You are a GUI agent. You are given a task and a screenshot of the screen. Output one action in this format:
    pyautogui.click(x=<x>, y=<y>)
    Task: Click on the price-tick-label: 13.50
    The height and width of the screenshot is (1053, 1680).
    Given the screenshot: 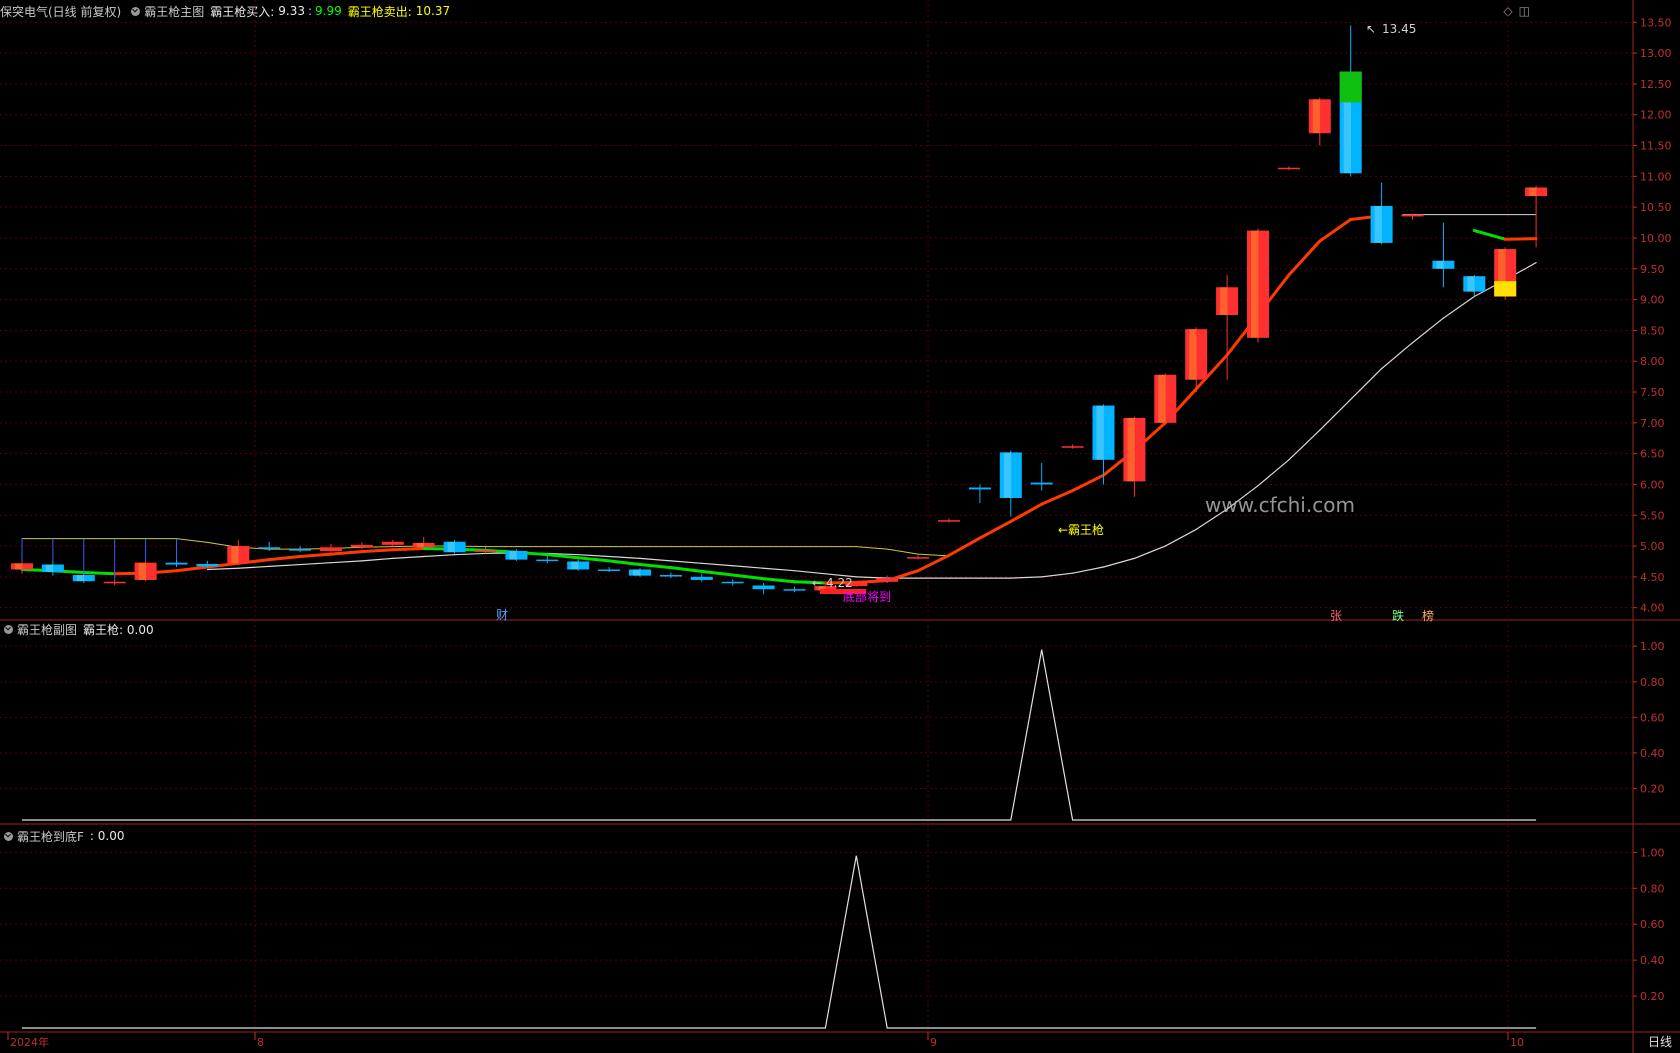 What is the action you would take?
    pyautogui.click(x=1656, y=22)
    